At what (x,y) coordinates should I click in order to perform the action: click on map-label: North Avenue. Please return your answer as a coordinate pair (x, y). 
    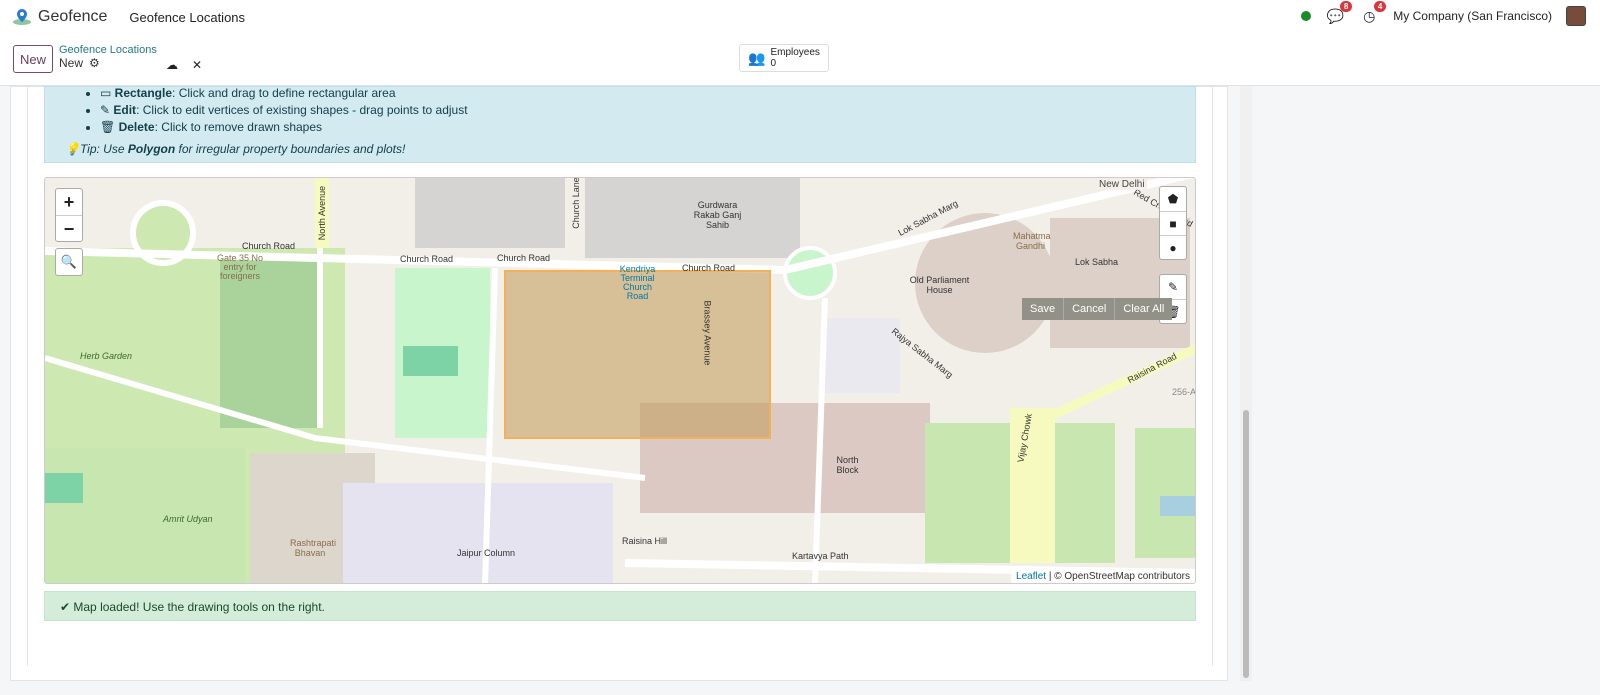
    Looking at the image, I should click on (322, 213).